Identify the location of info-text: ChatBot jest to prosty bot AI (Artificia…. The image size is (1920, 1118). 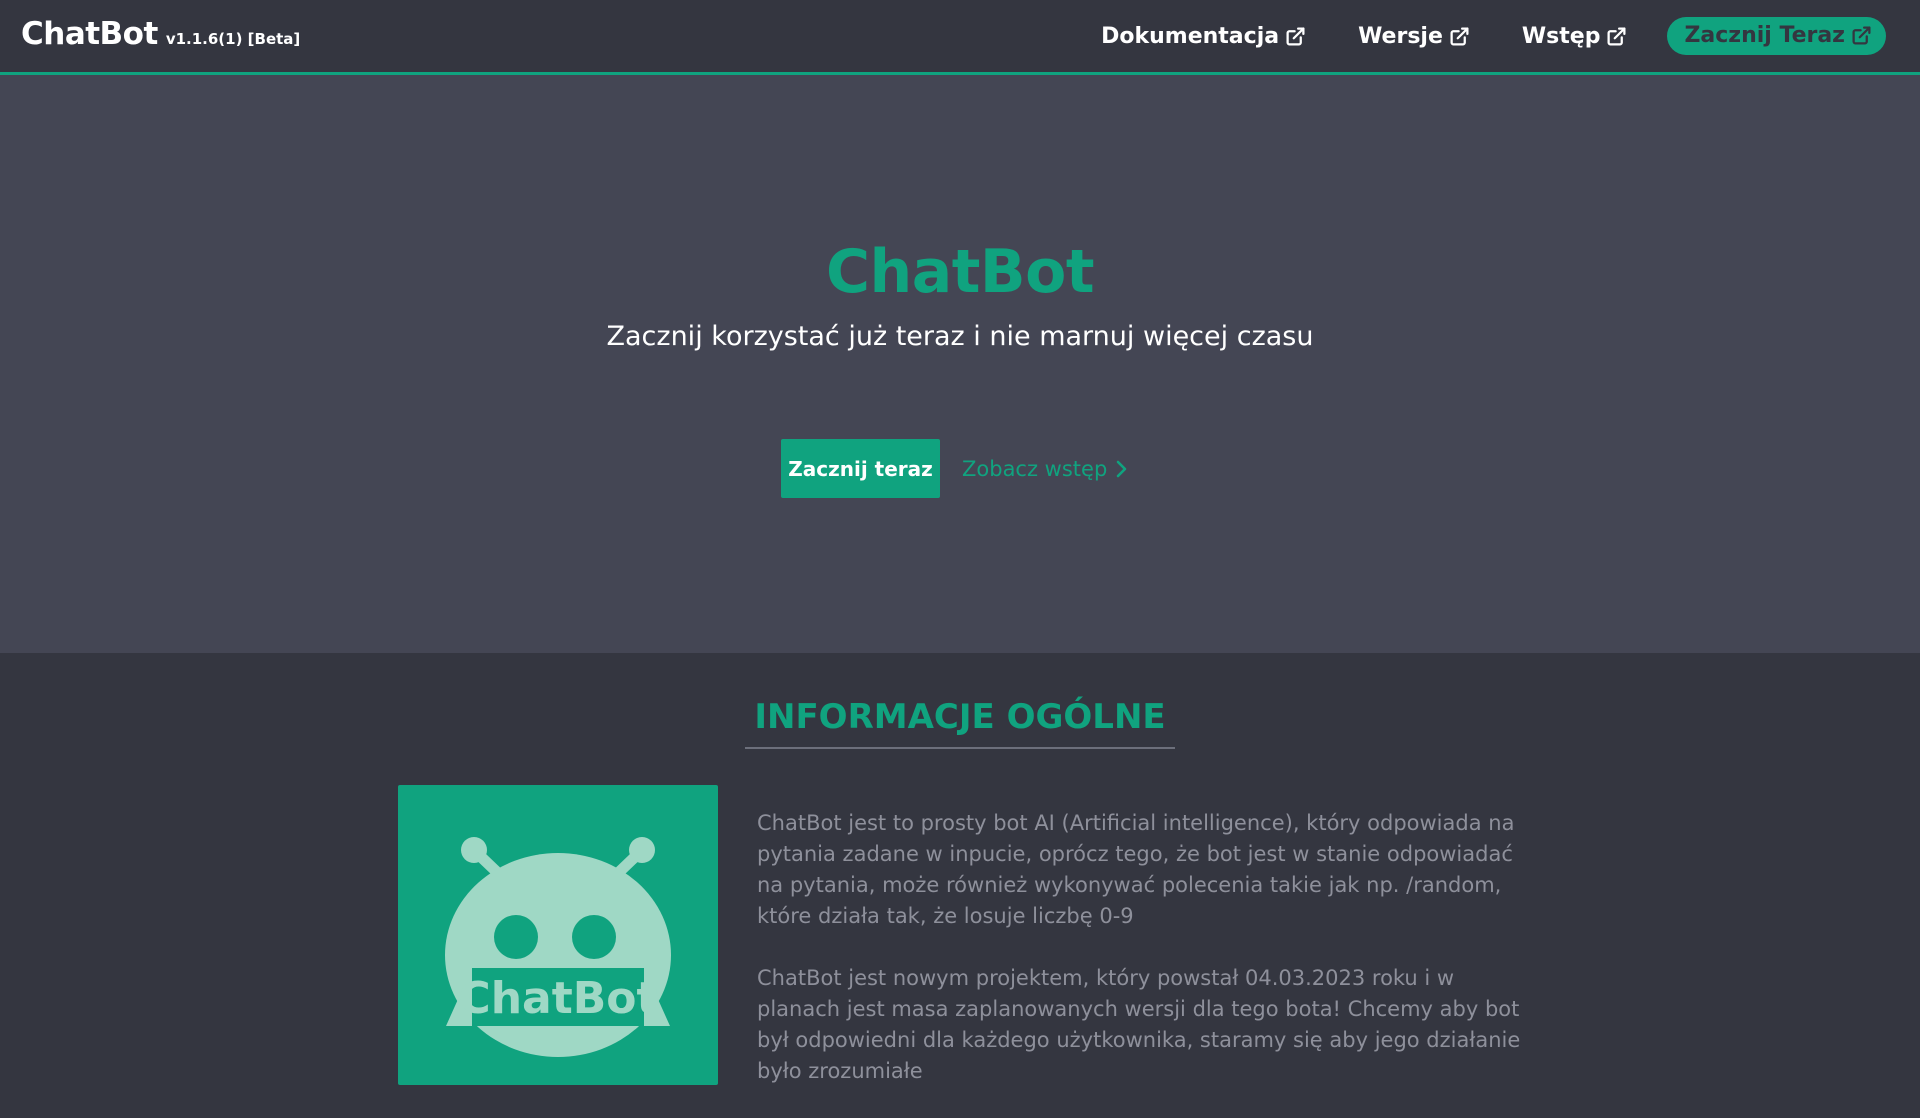
(1147, 963).